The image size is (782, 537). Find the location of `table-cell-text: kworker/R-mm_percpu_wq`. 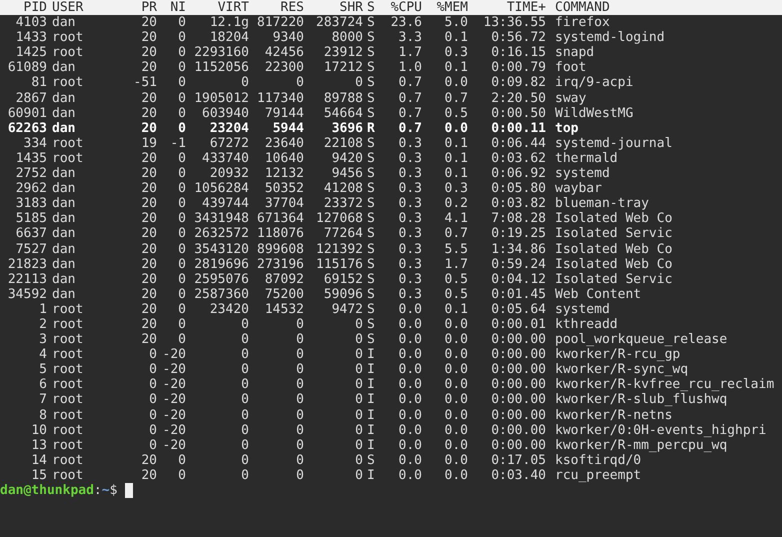

table-cell-text: kworker/R-mm_percpu_wq is located at coordinates (641, 445).